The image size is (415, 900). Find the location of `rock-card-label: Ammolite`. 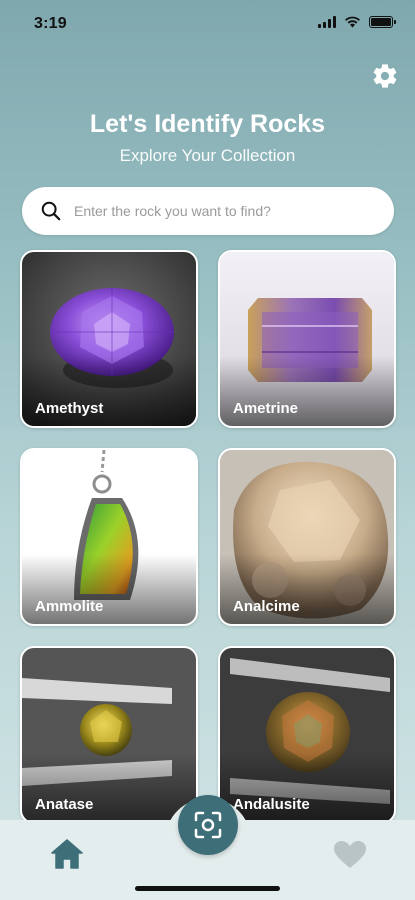

rock-card-label: Ammolite is located at coordinates (69, 606).